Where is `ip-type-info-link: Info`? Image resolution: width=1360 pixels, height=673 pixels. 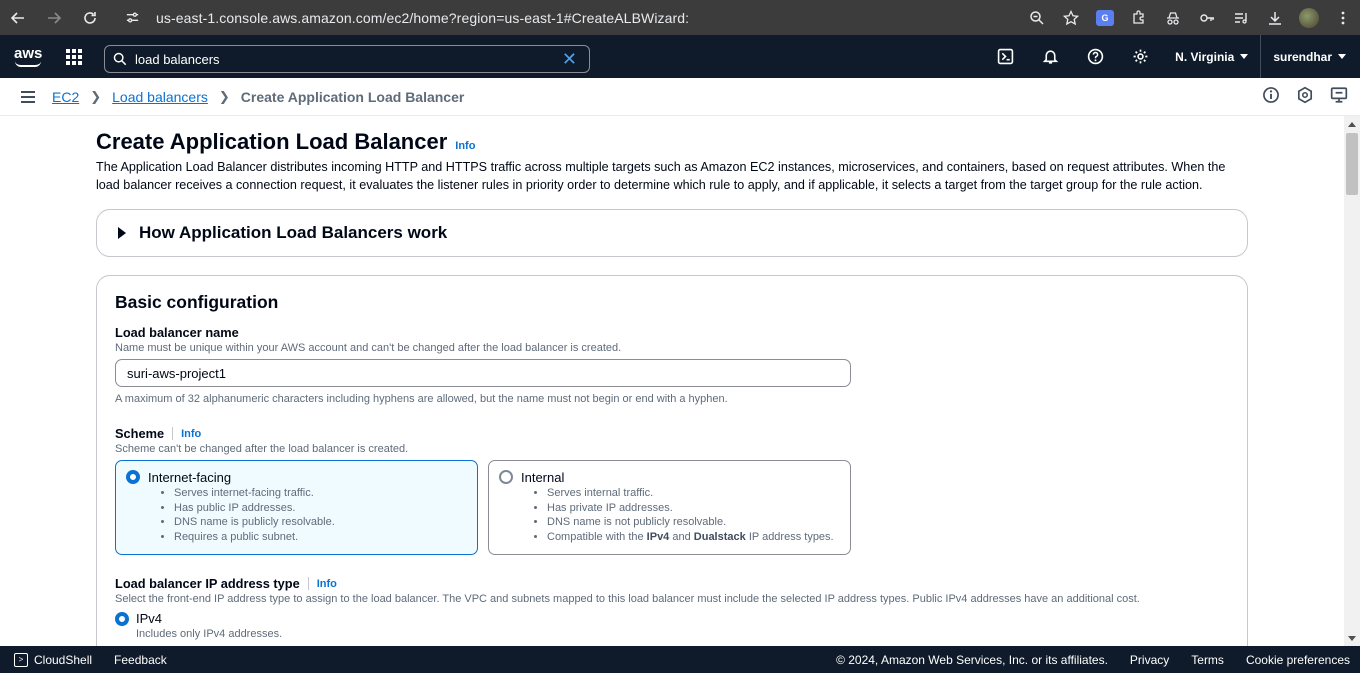
ip-type-info-link: Info is located at coordinates (327, 584).